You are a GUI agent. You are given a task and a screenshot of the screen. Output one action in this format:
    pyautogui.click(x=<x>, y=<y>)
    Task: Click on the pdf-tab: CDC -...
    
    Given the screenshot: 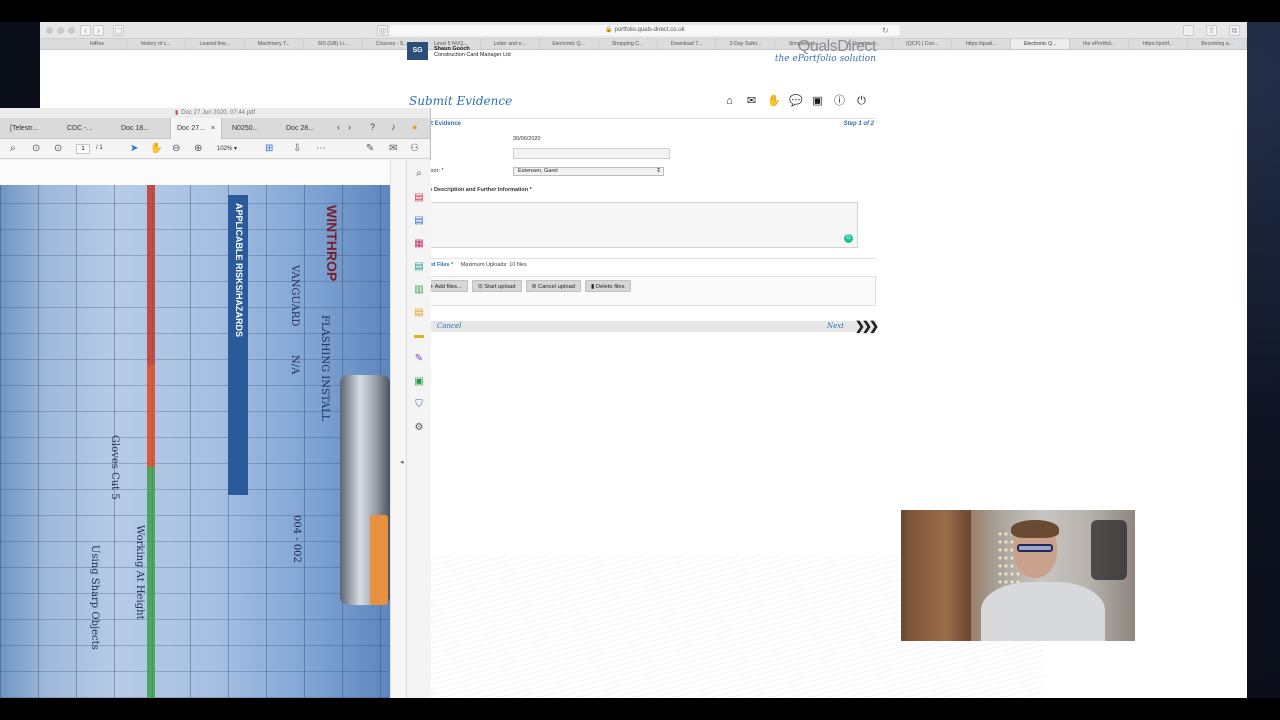 What is the action you would take?
    pyautogui.click(x=79, y=128)
    